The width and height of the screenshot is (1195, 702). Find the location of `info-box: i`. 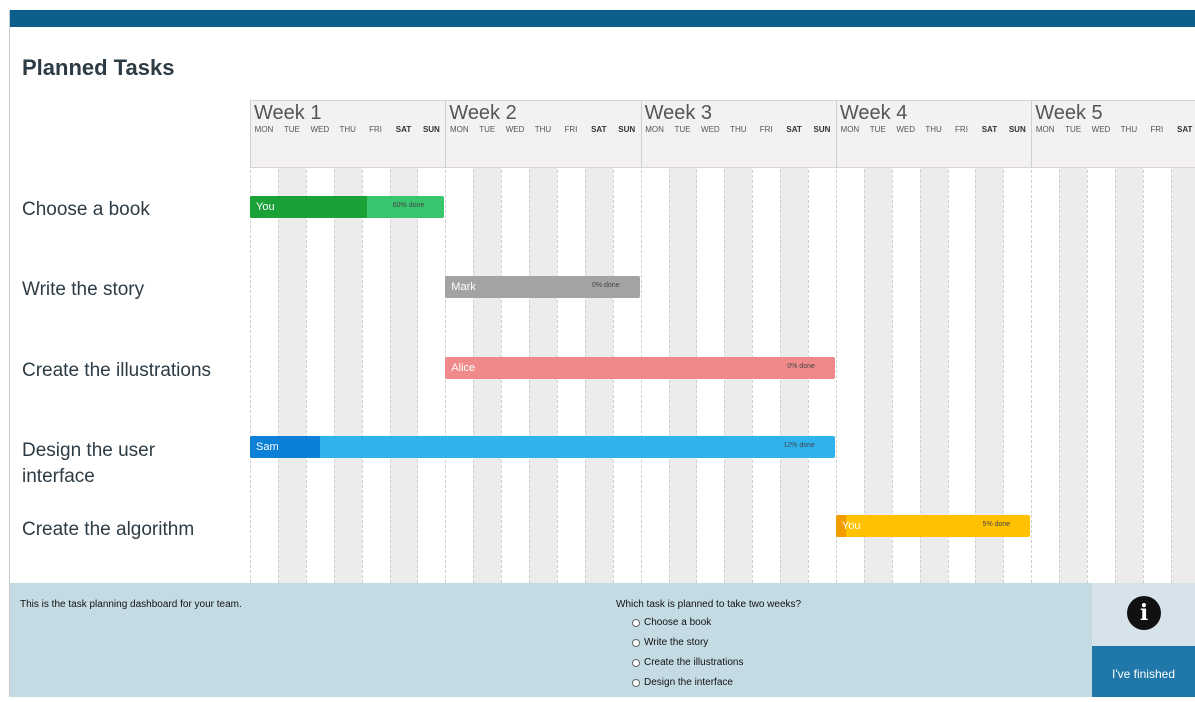

info-box: i is located at coordinates (1143, 614).